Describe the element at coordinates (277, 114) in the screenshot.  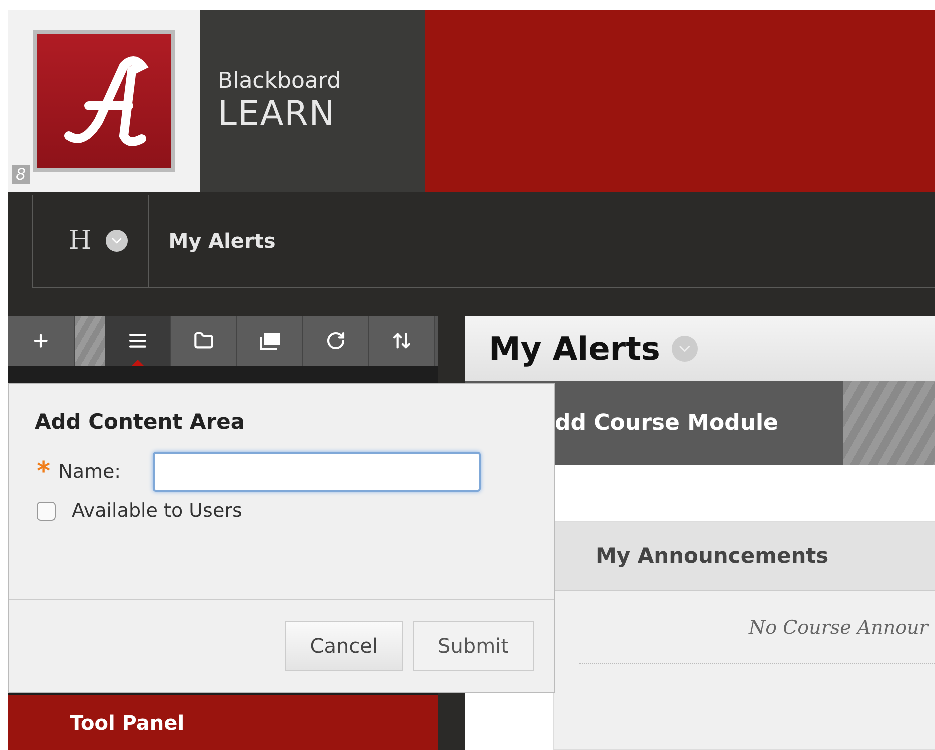
I see `brand-subtitle: LEARN` at that location.